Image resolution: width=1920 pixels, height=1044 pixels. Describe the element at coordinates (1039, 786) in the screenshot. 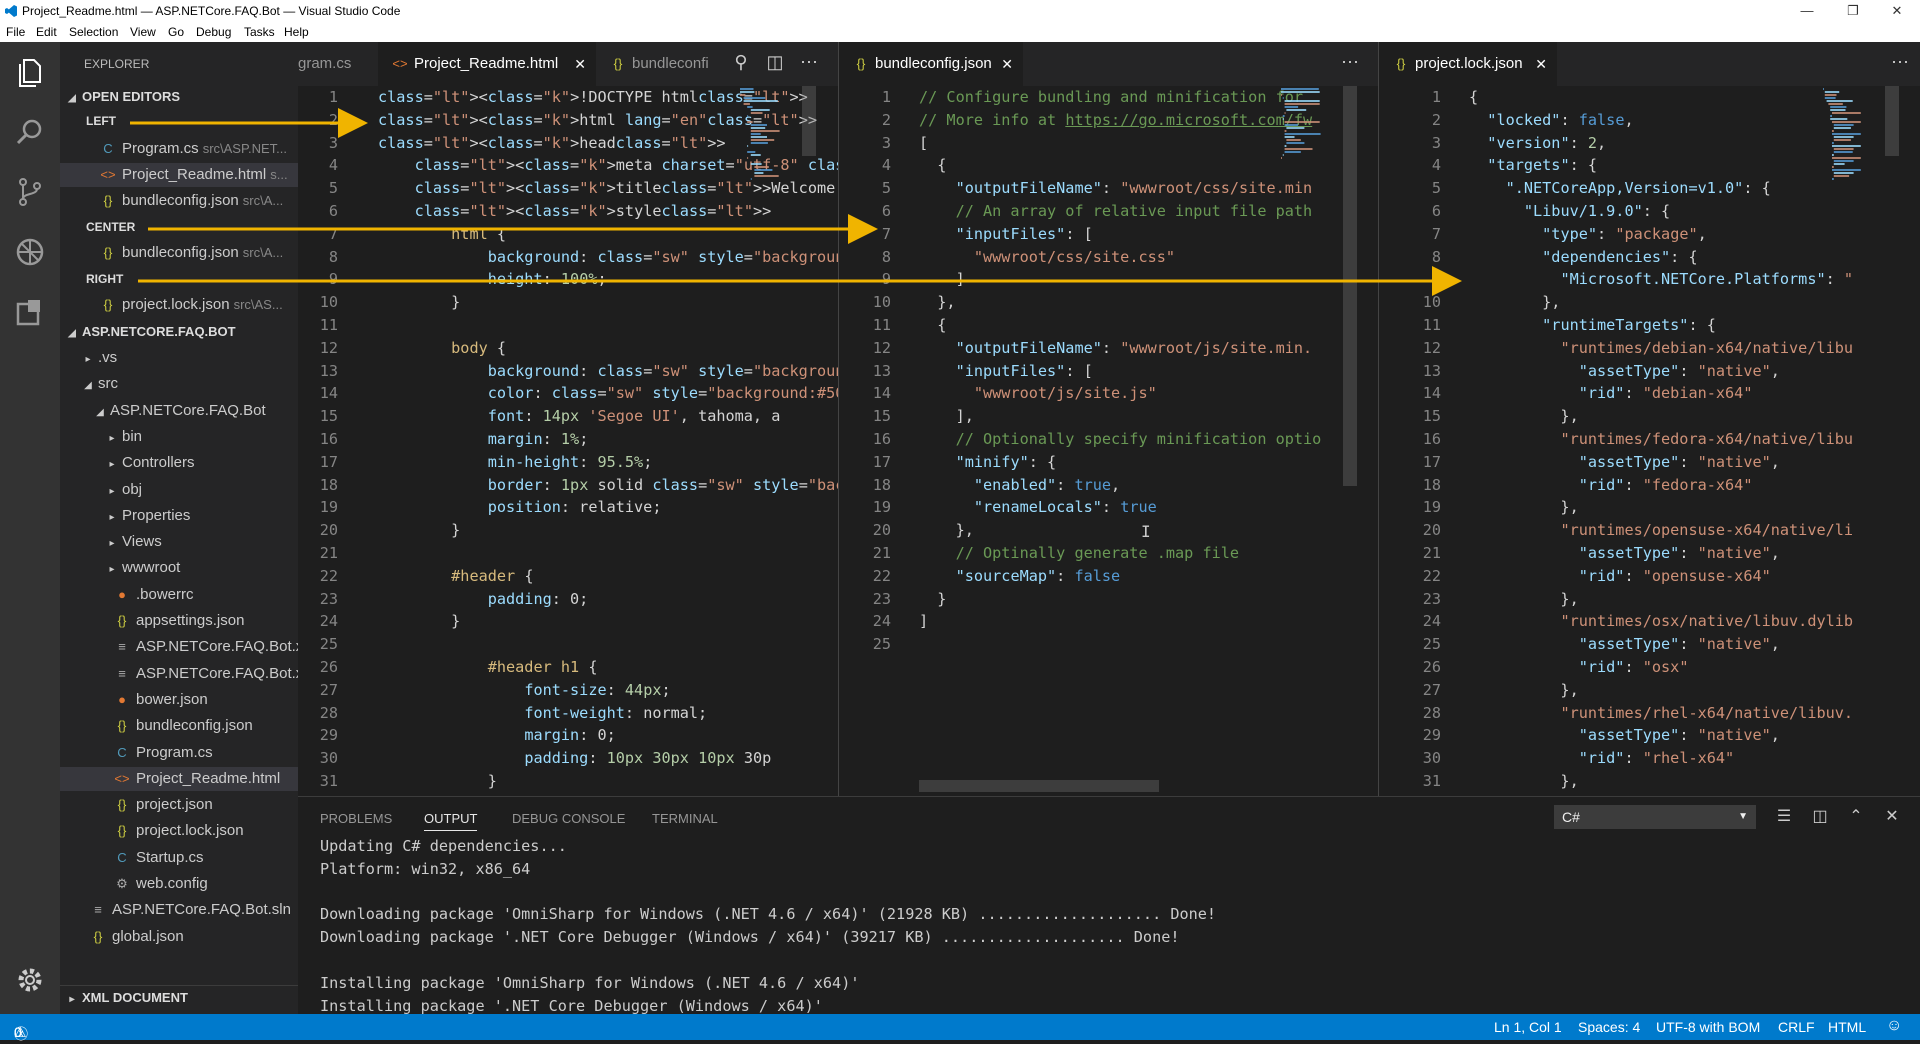

I see `horizontal-scrollbar` at that location.